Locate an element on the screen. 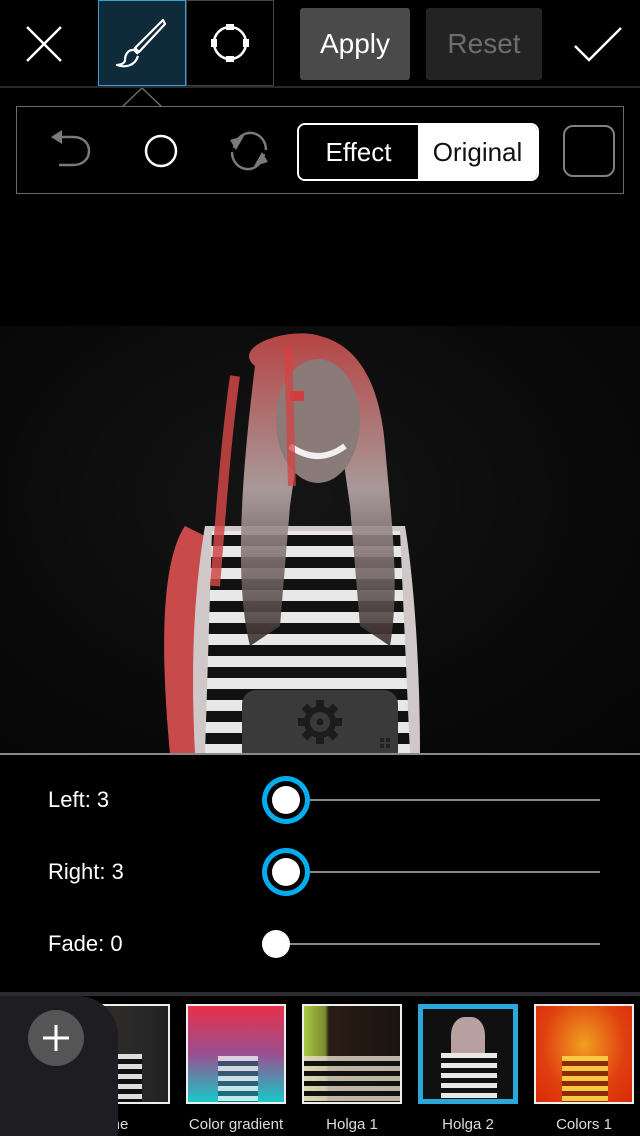  brush-size-button is located at coordinates (161, 151).